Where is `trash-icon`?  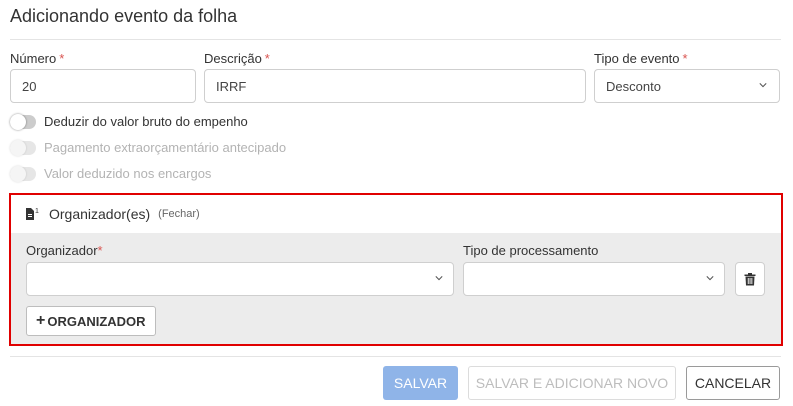
trash-icon is located at coordinates (750, 278).